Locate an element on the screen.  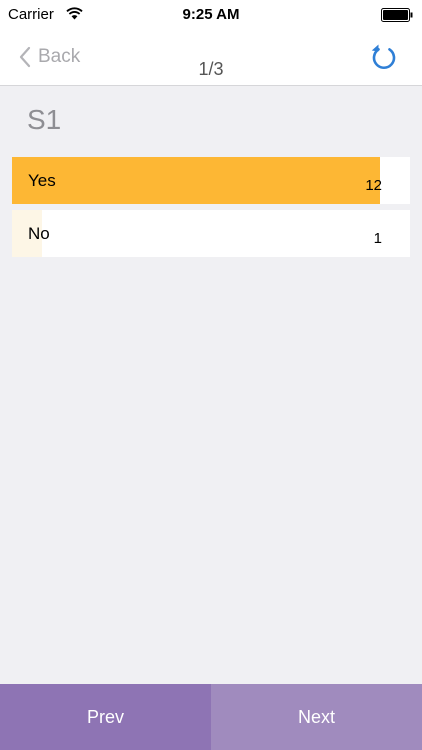
refresh-button is located at coordinates (384, 57).